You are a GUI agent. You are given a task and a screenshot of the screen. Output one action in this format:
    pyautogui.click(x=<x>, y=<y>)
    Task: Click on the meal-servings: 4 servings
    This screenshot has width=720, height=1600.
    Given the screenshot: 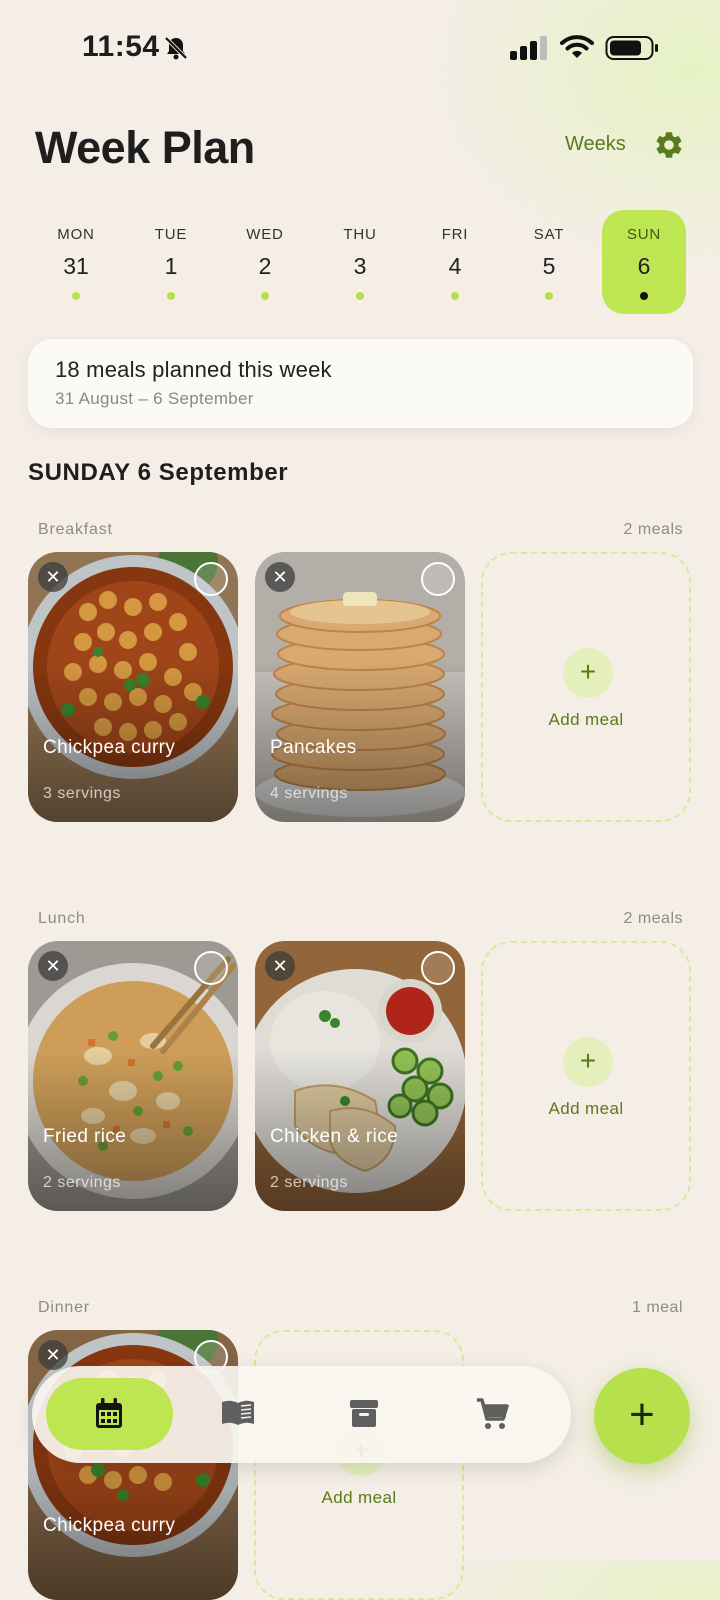 What is the action you would take?
    pyautogui.click(x=309, y=793)
    